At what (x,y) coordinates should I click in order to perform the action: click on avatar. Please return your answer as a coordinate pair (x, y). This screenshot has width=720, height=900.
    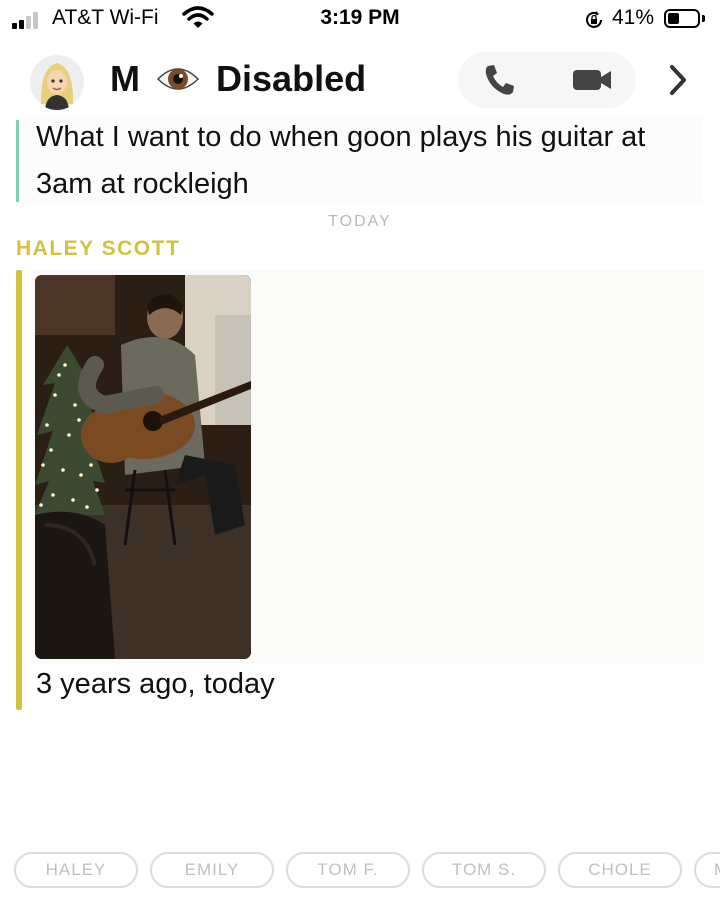
    Looking at the image, I should click on (57, 82).